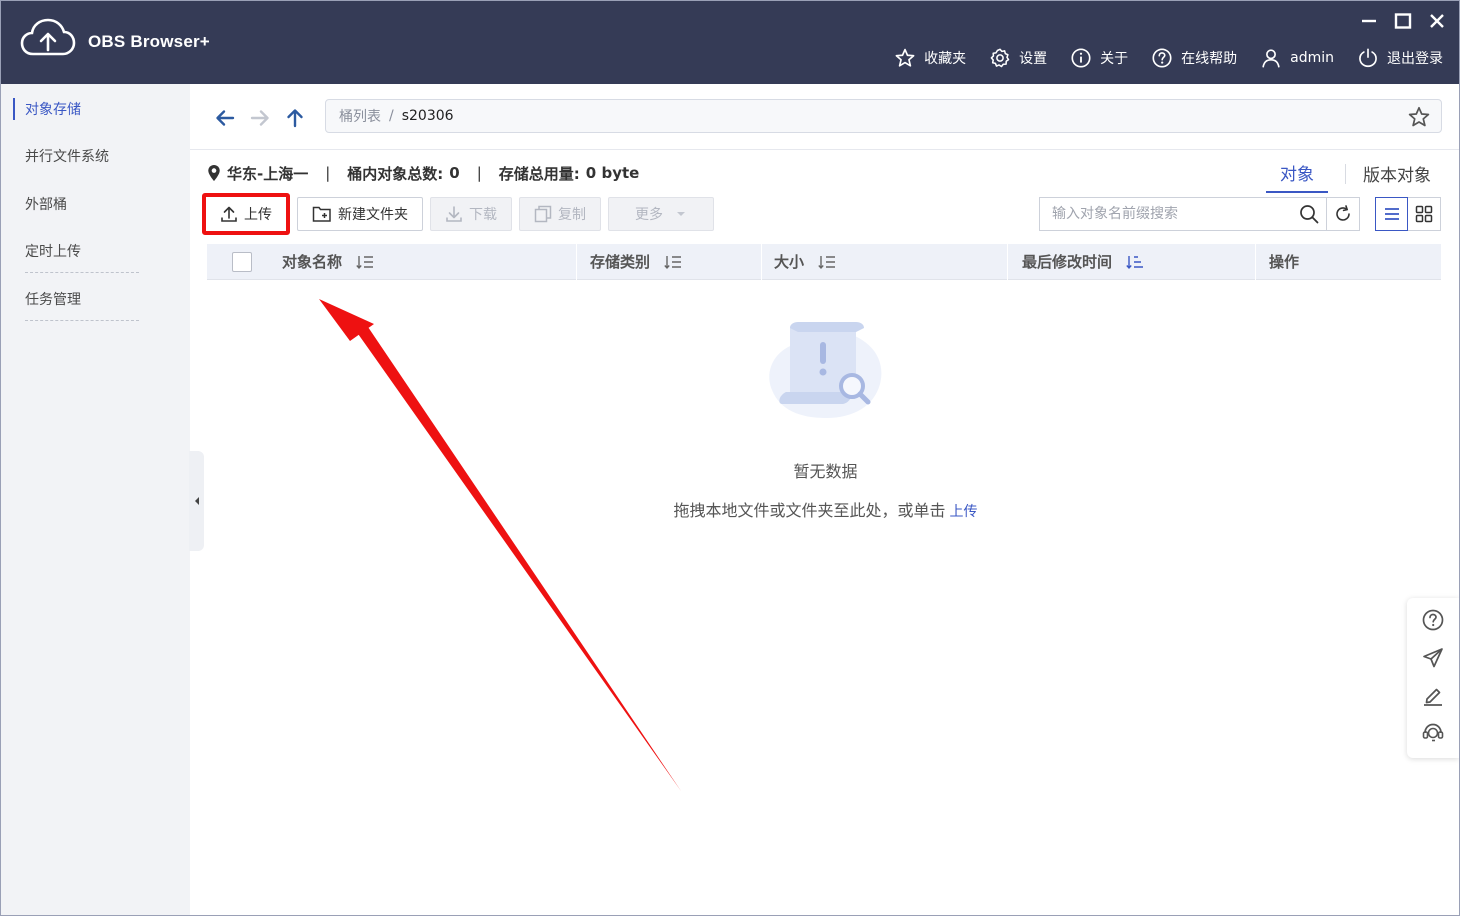 The image size is (1460, 916). I want to click on download-label: 下载, so click(483, 215).